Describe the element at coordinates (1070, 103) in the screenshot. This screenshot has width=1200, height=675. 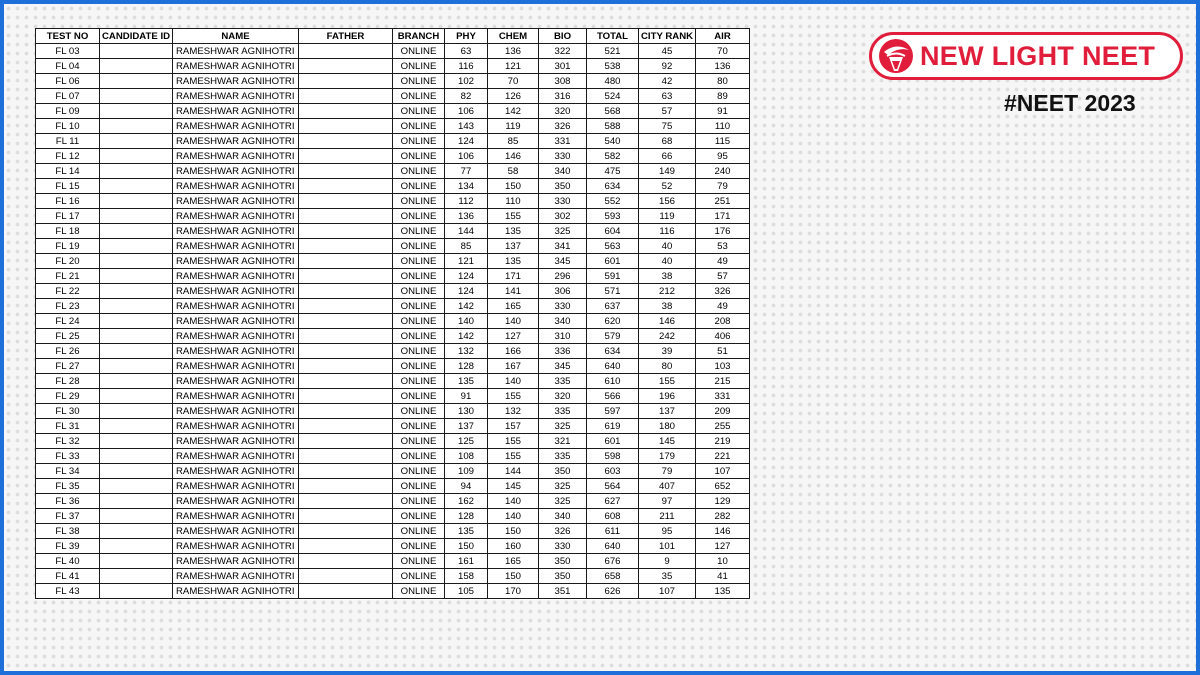
I see `hashtag-label: #NEET 2023` at that location.